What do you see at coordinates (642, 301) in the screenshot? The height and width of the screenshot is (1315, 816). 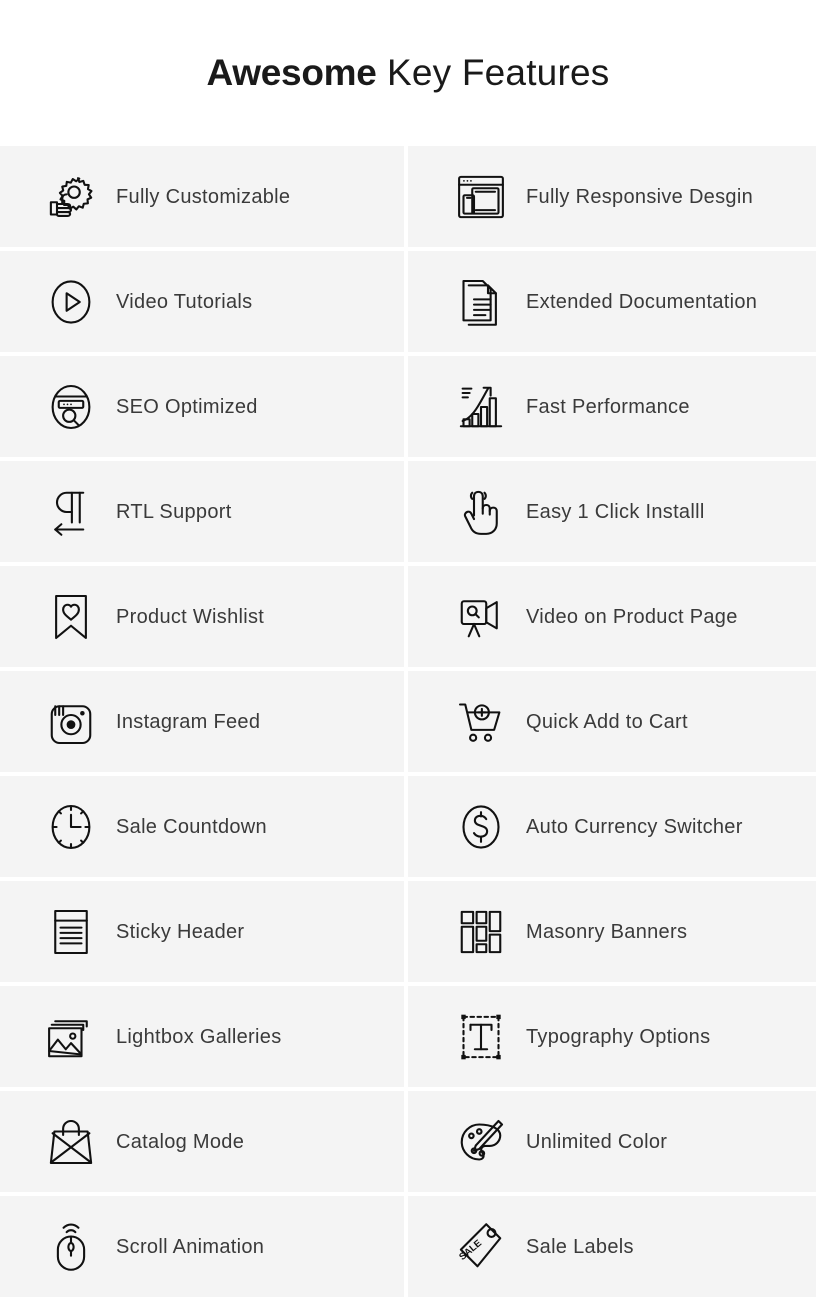 I see `feature-label: Extended Documentation` at bounding box center [642, 301].